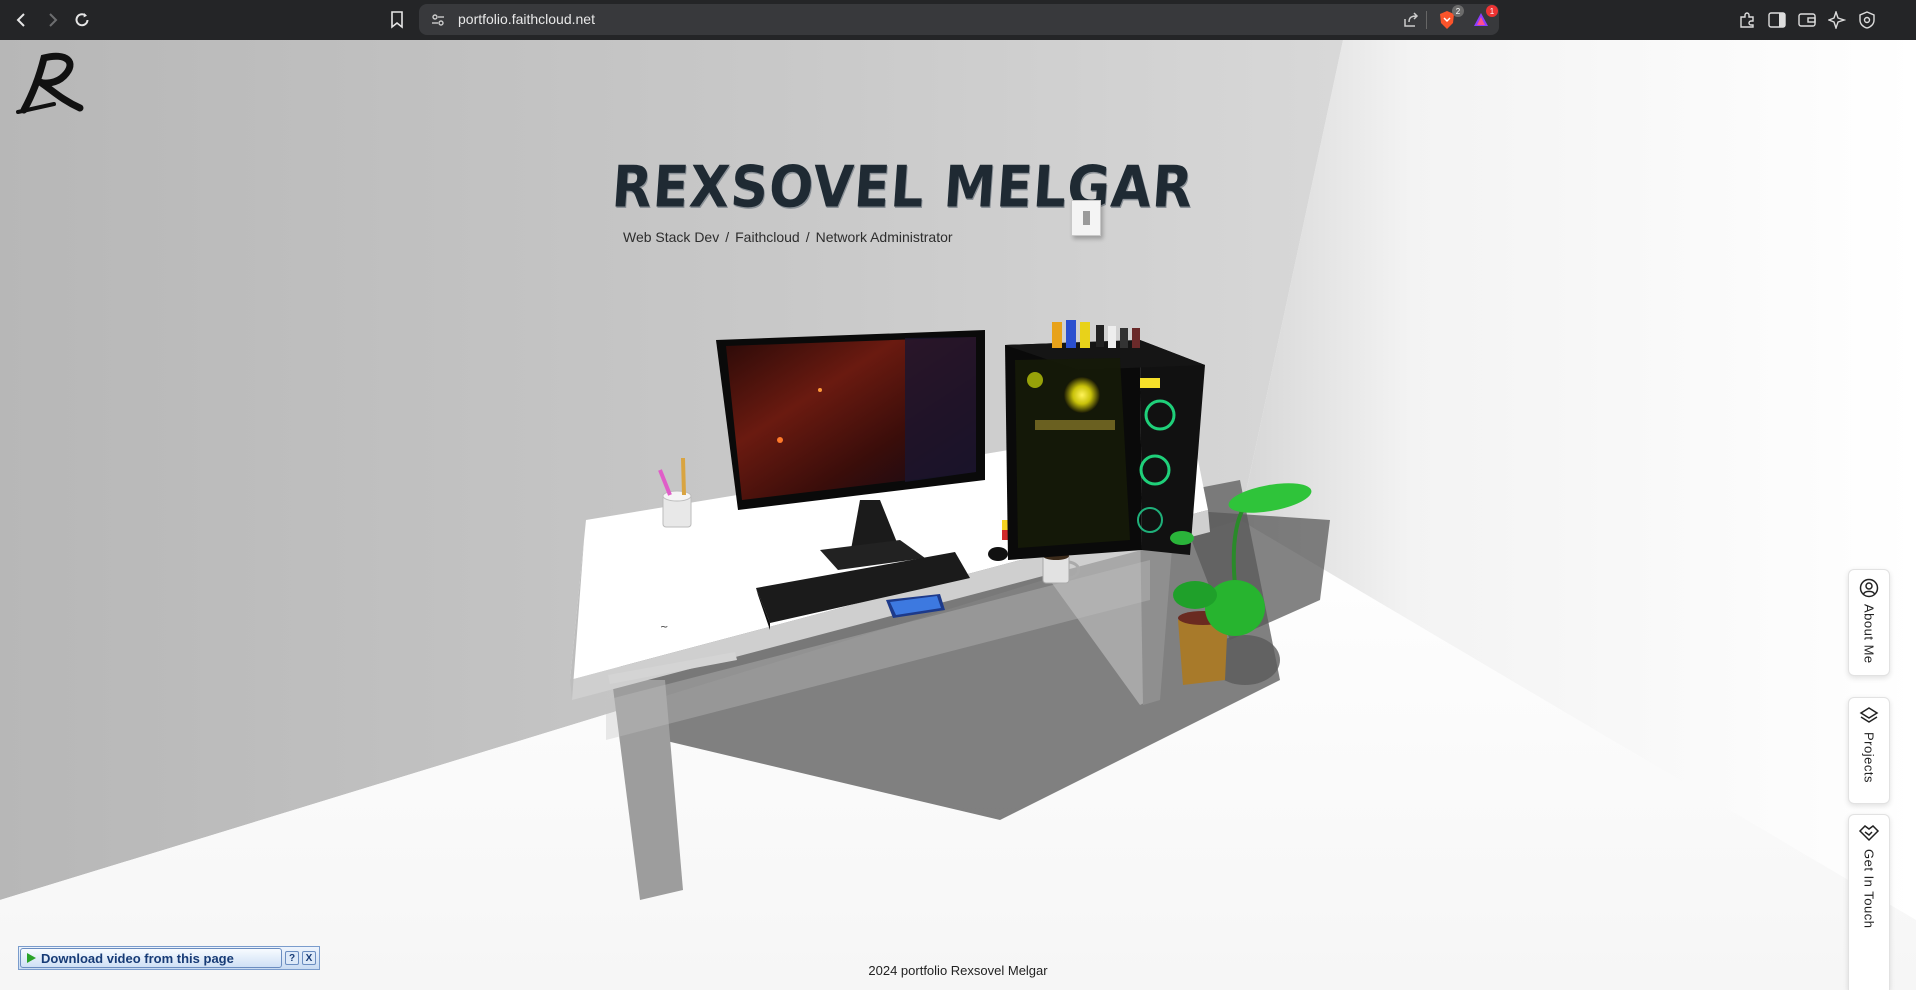  Describe the element at coordinates (1777, 20) in the screenshot. I see `sidebar-icon` at that location.